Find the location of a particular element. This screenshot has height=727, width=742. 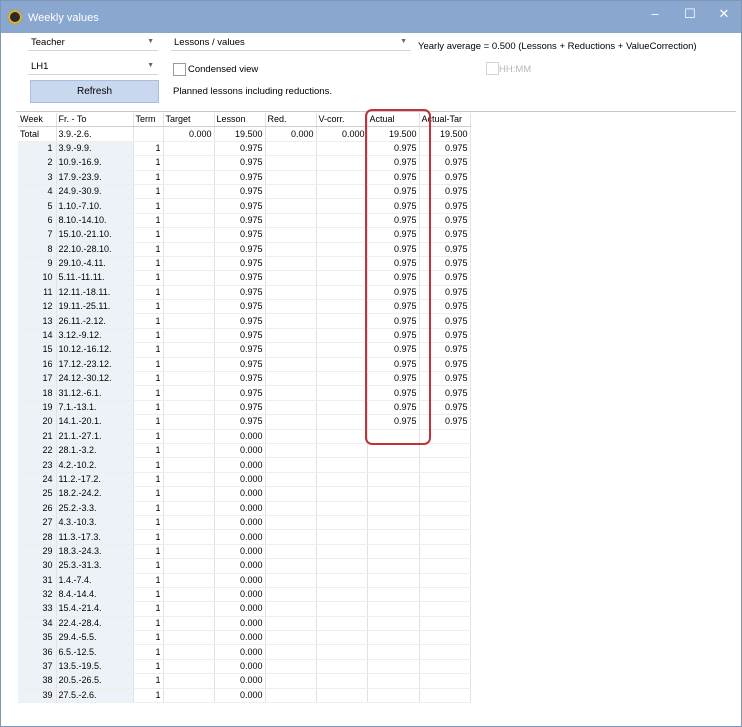

table-row: 1 3.9.-9.9. 1 0.975 0.975 0.975 is located at coordinates (244, 149).